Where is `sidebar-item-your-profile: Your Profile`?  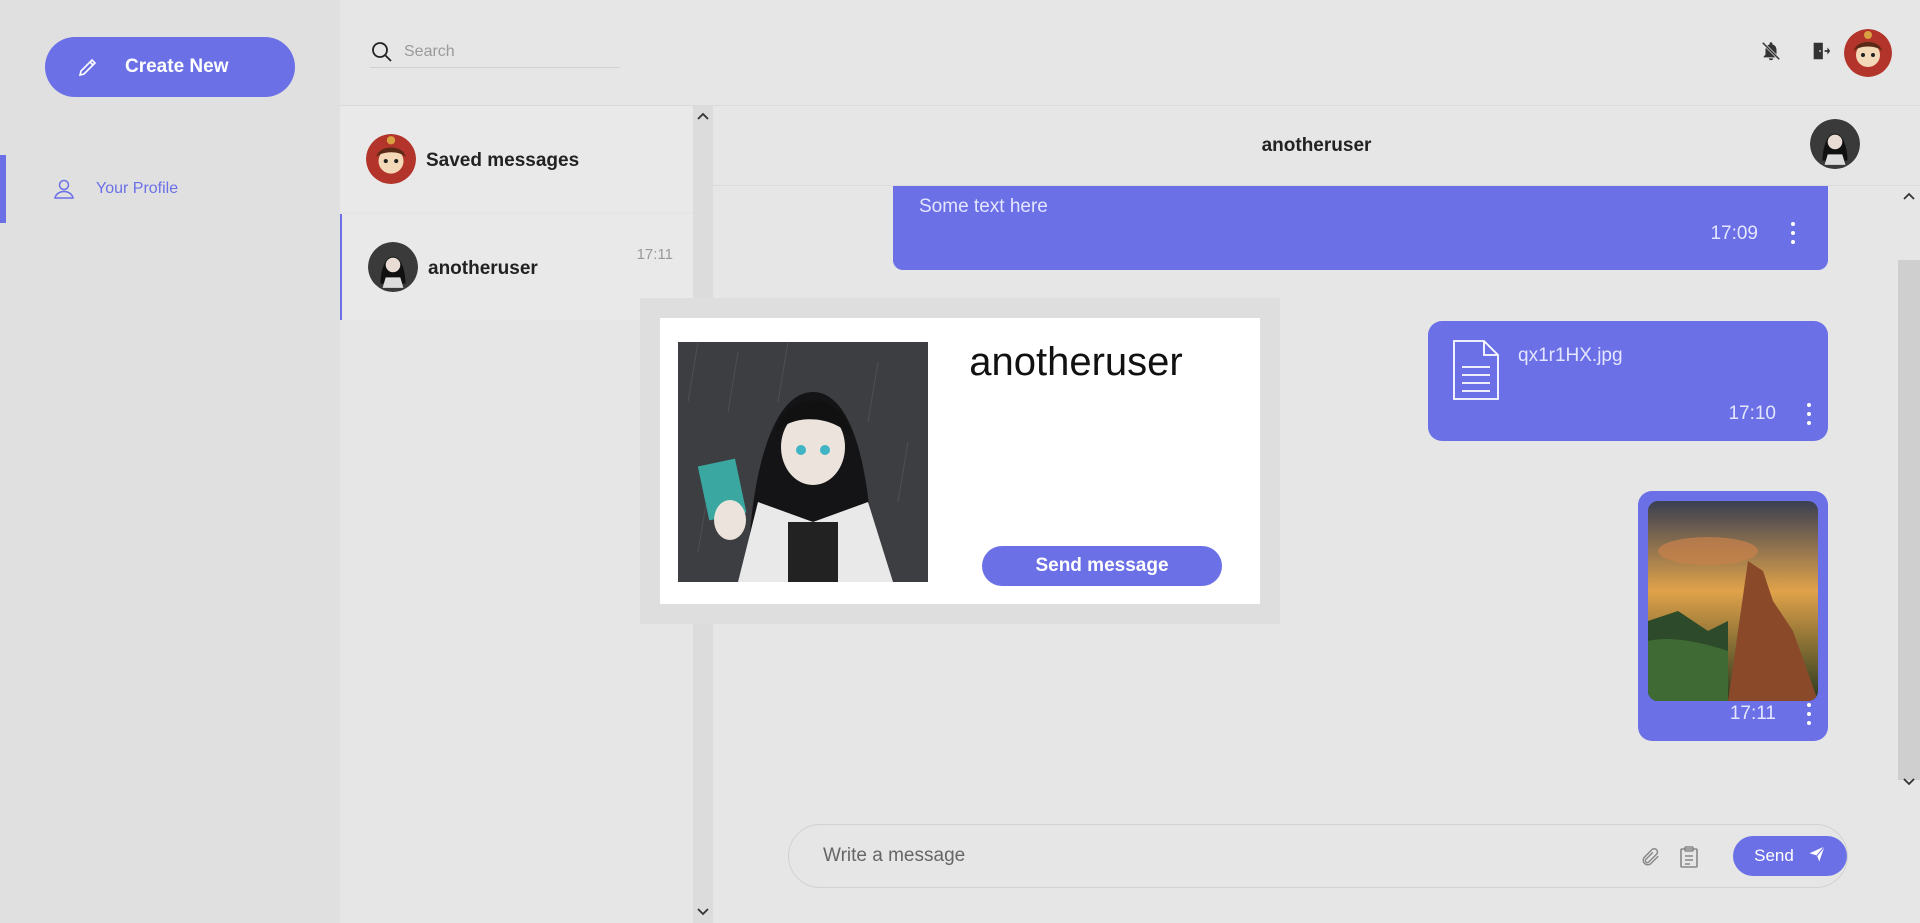
sidebar-item-your-profile: Your Profile is located at coordinates (170, 189).